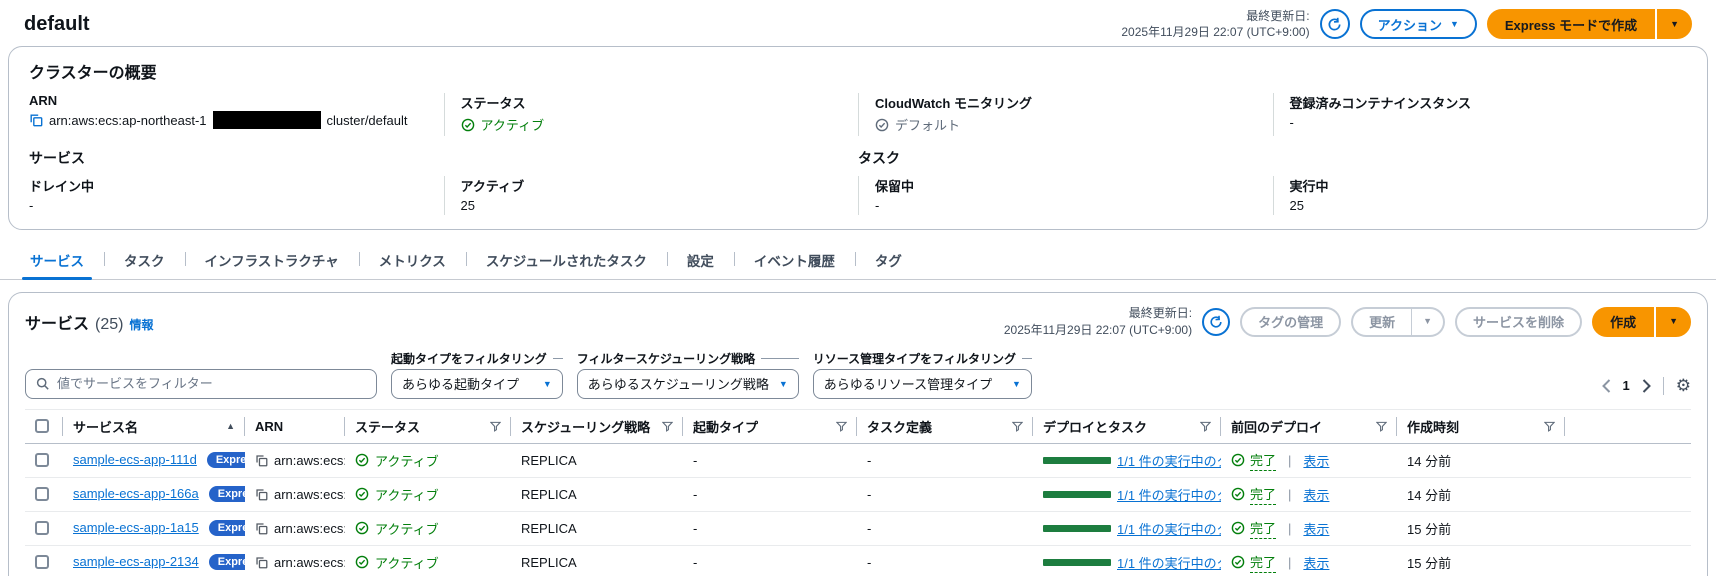 The image size is (1716, 576). Describe the element at coordinates (1381, 321) in the screenshot. I see `update-button: 更新` at that location.